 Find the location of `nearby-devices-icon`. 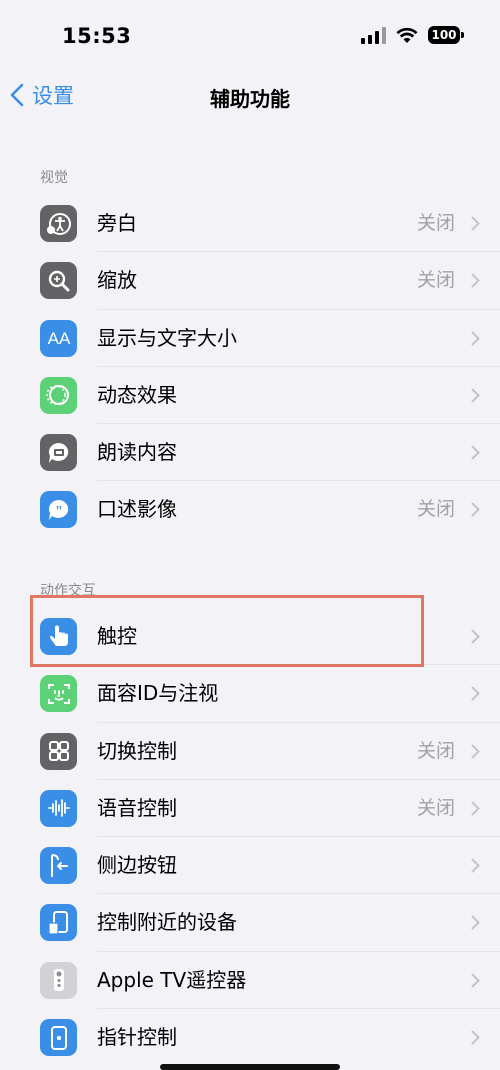

nearby-devices-icon is located at coordinates (58, 923).